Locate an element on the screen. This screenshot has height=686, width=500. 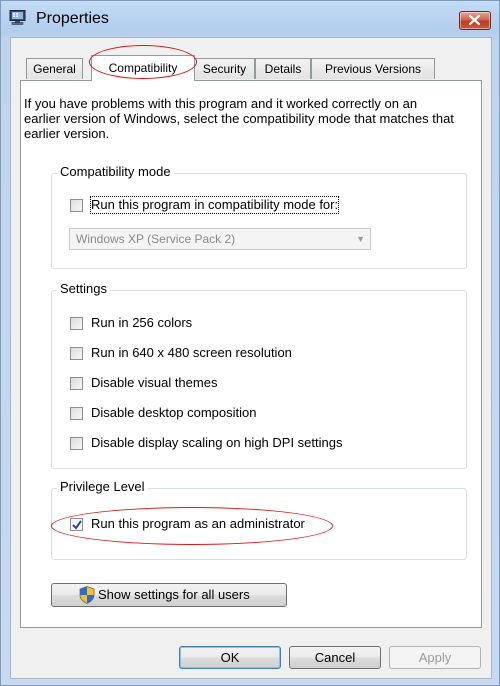
compatibility-os-select: Windows XP (Service Pack 2) ▼ is located at coordinates (220, 239).